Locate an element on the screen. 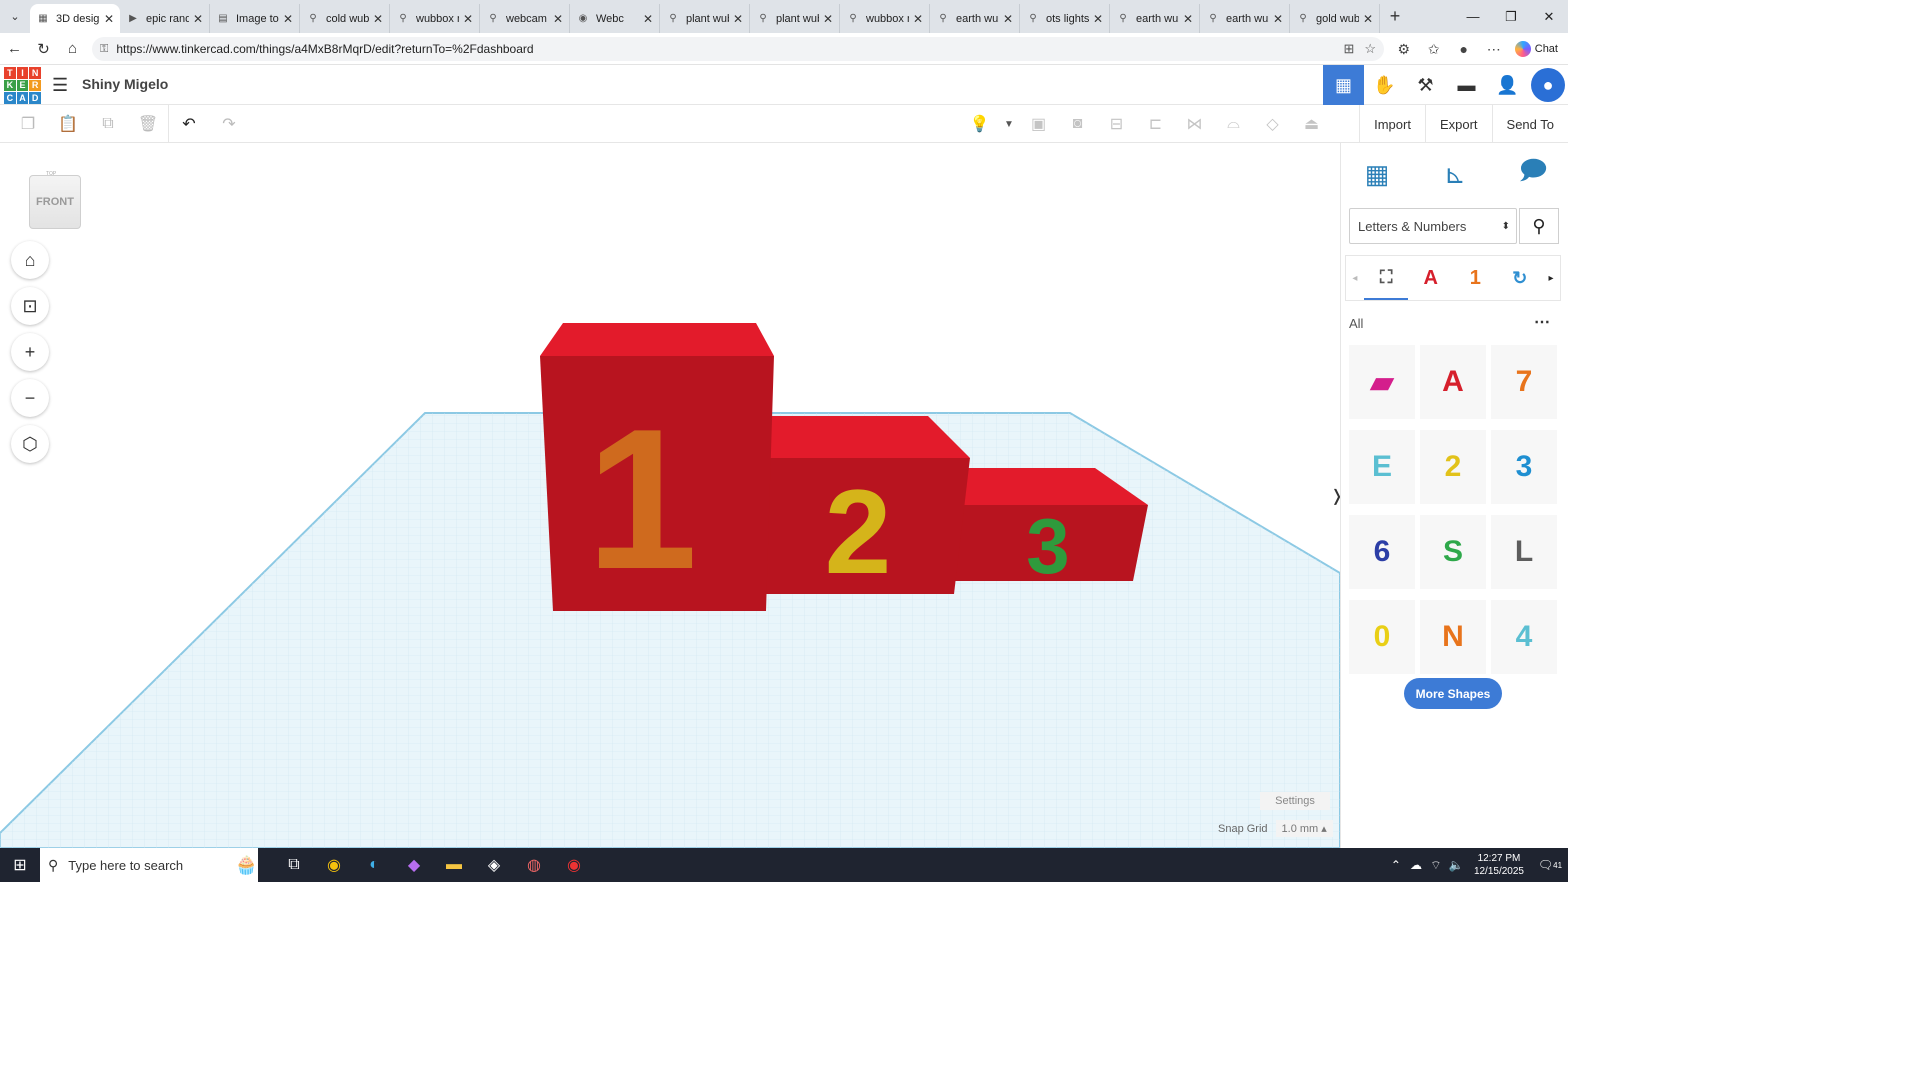  new-tab-button: + is located at coordinates (1395, 16).